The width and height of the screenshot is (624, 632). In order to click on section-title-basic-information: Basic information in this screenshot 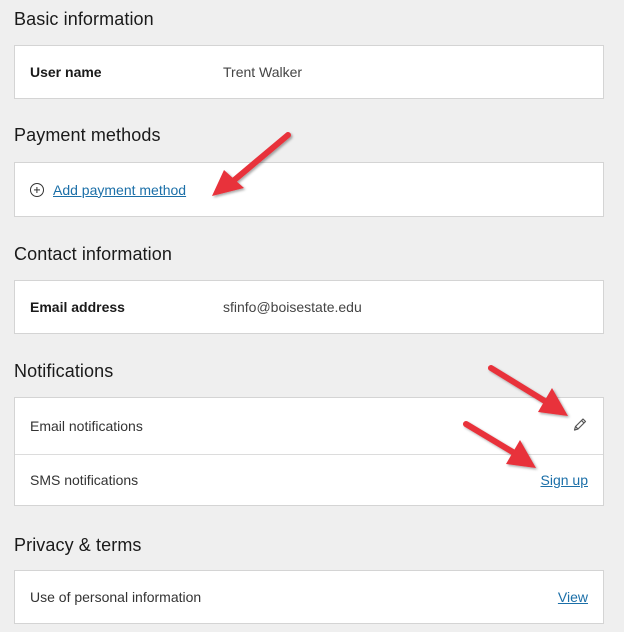, I will do `click(84, 19)`.